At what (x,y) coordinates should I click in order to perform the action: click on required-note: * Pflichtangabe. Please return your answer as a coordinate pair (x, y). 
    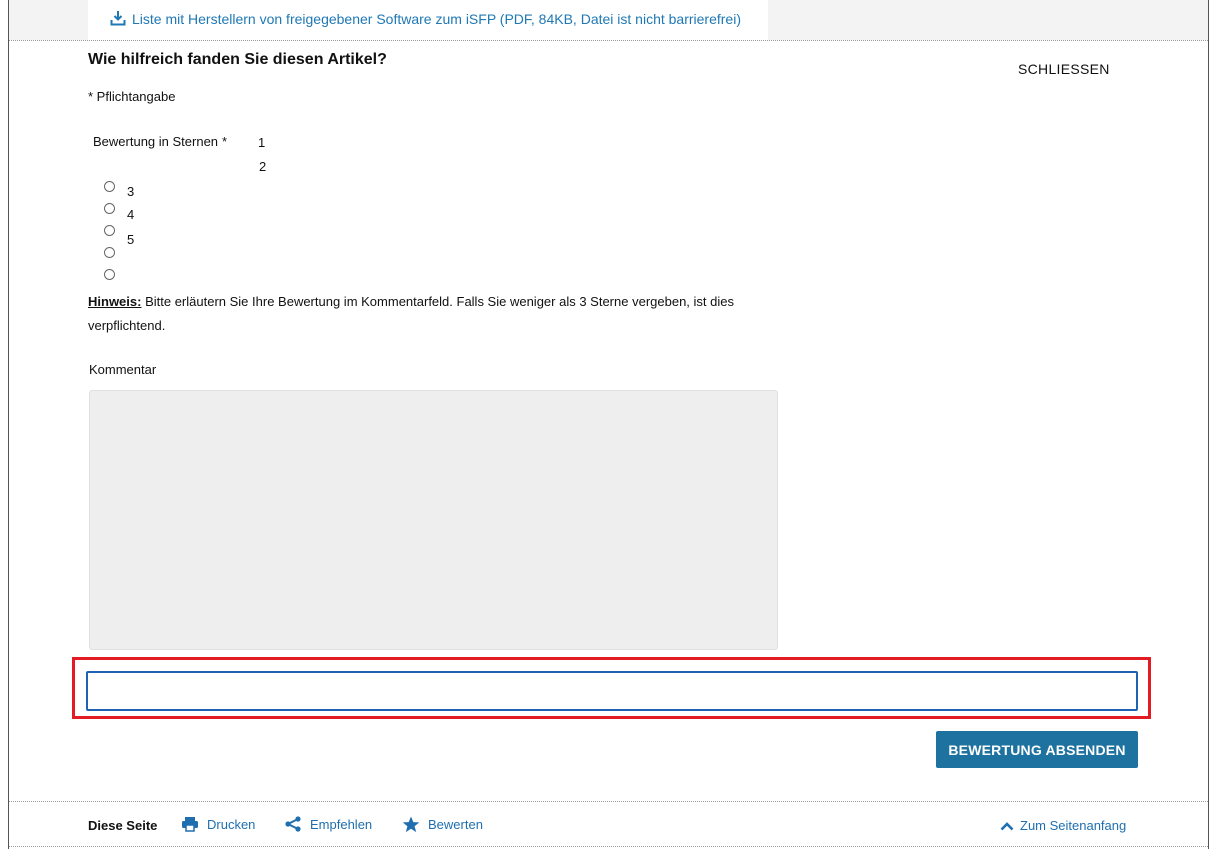
    Looking at the image, I should click on (132, 96).